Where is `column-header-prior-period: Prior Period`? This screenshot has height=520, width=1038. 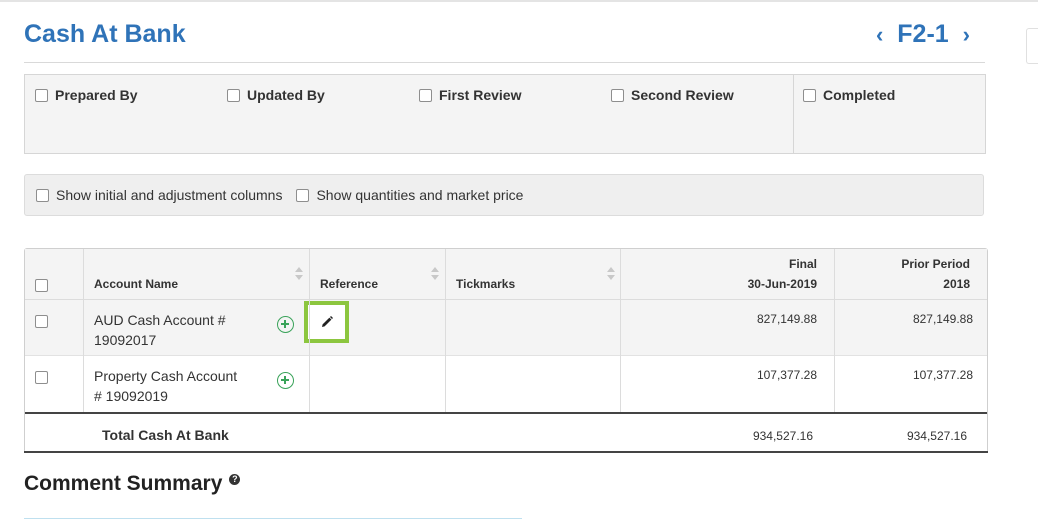
column-header-prior-period: Prior Period is located at coordinates (935, 264).